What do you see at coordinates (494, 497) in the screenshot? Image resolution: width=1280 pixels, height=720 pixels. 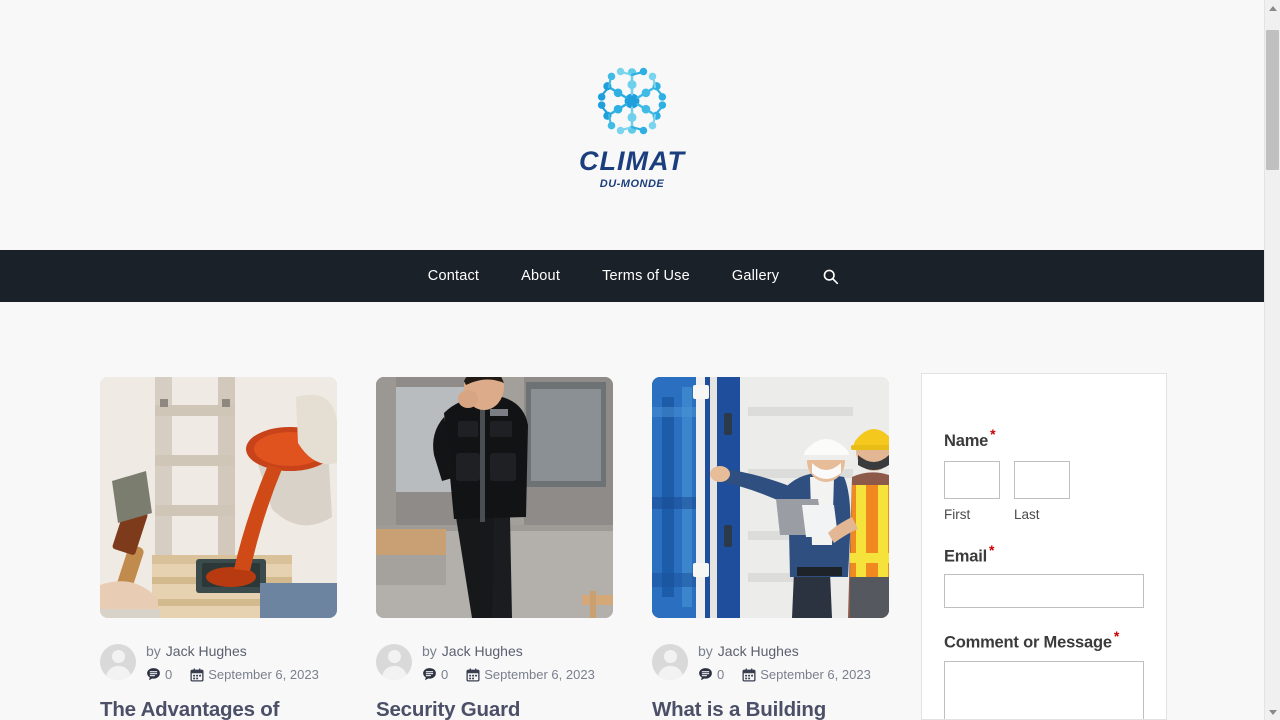 I see `post-thumbnail-security-guard` at bounding box center [494, 497].